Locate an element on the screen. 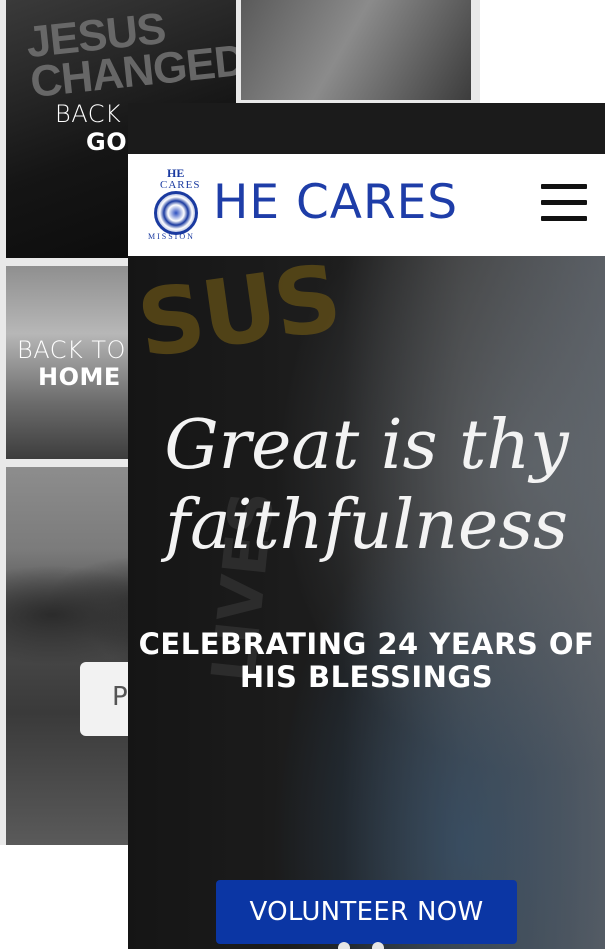 The width and height of the screenshot is (605, 949). tshirt-print-text: JESUS CHANGED is located at coordinates (129, 55).